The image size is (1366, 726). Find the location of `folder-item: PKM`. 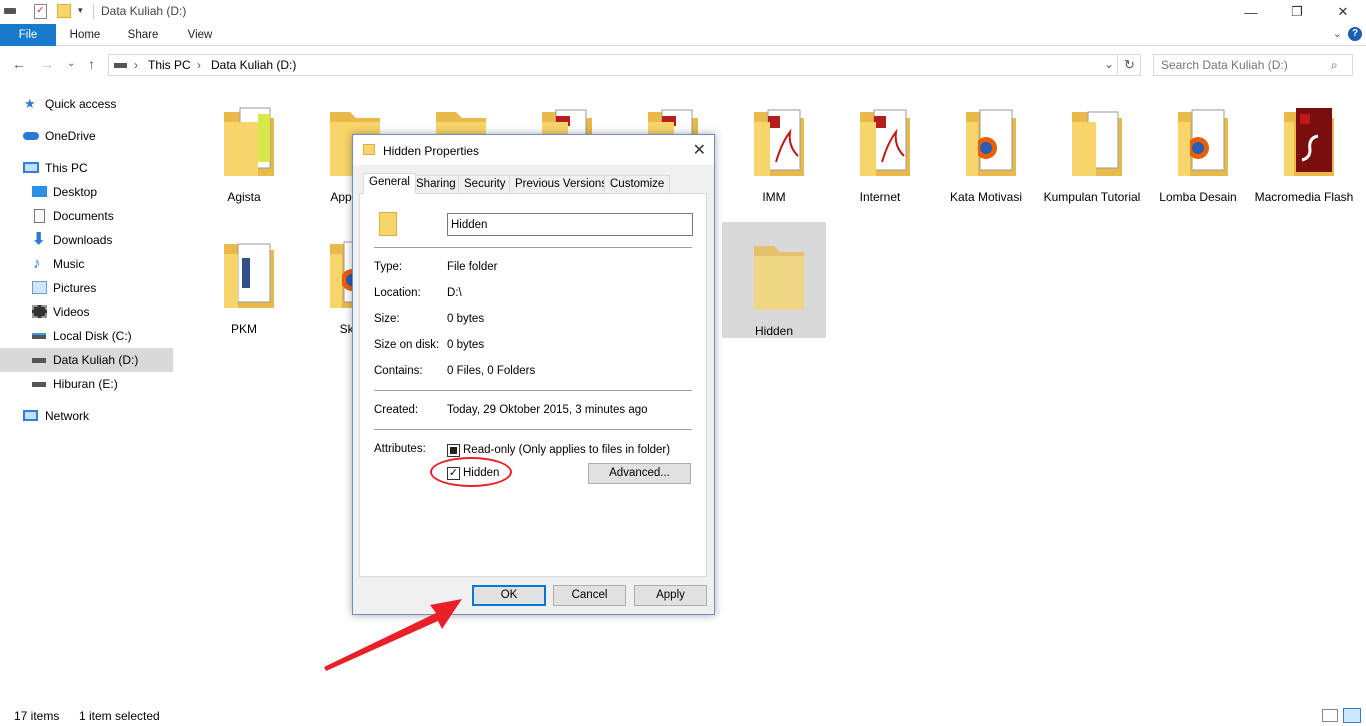

folder-item: PKM is located at coordinates (244, 278).